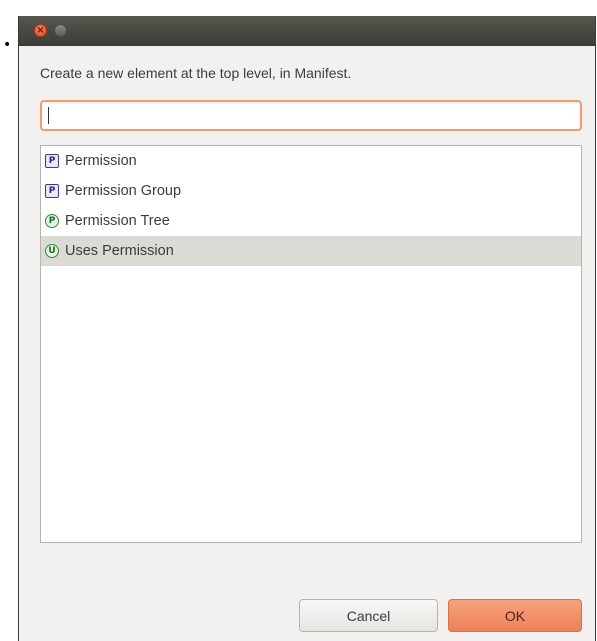 This screenshot has height=641, width=597. What do you see at coordinates (117, 221) in the screenshot?
I see `list-item-label: Permission Tree` at bounding box center [117, 221].